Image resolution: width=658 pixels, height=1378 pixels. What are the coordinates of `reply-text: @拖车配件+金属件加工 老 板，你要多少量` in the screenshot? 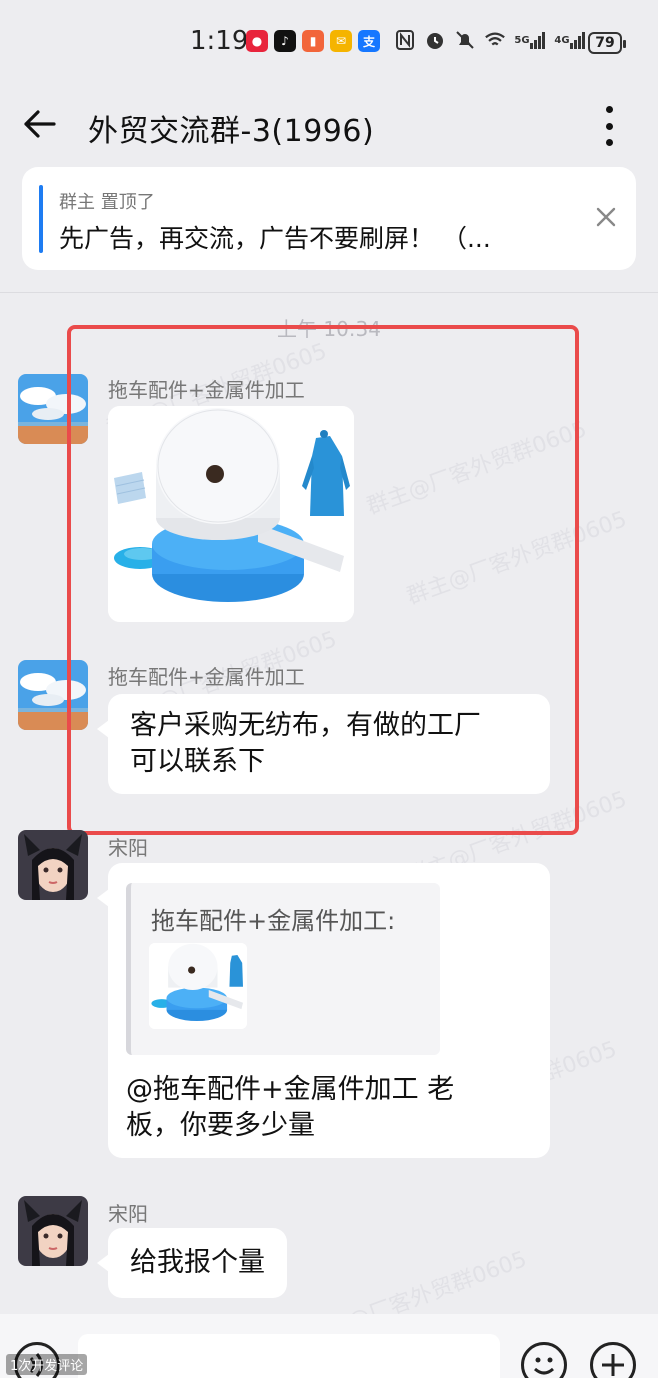 It's located at (326, 1108).